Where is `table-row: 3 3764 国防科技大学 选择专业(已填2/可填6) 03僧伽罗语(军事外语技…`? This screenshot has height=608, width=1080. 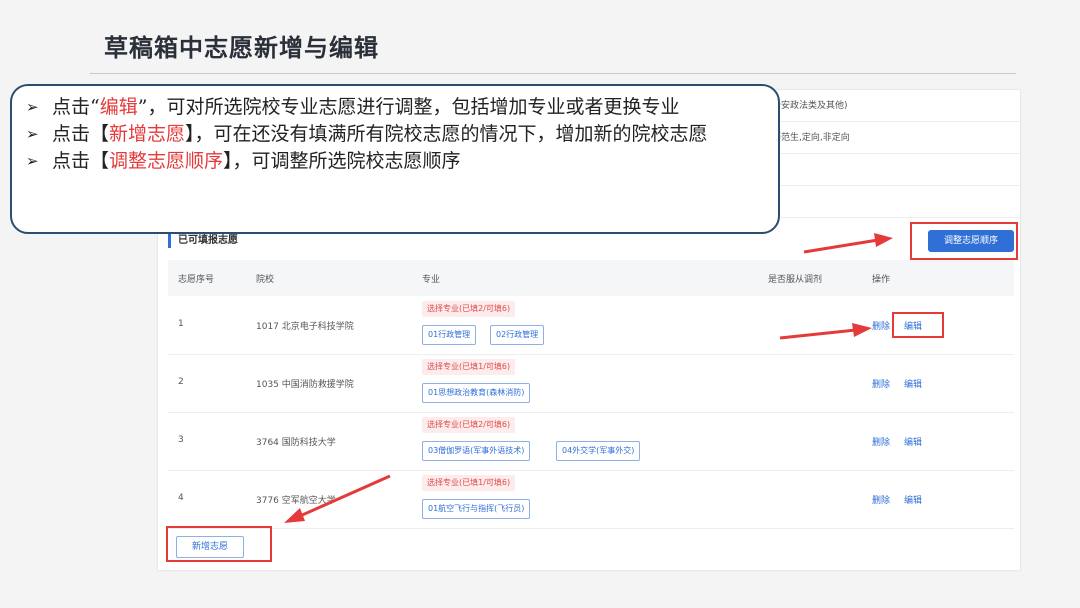 table-row: 3 3764 国防科技大学 选择专业(已填2/可填6) 03僧伽罗语(军事外语技… is located at coordinates (591, 442).